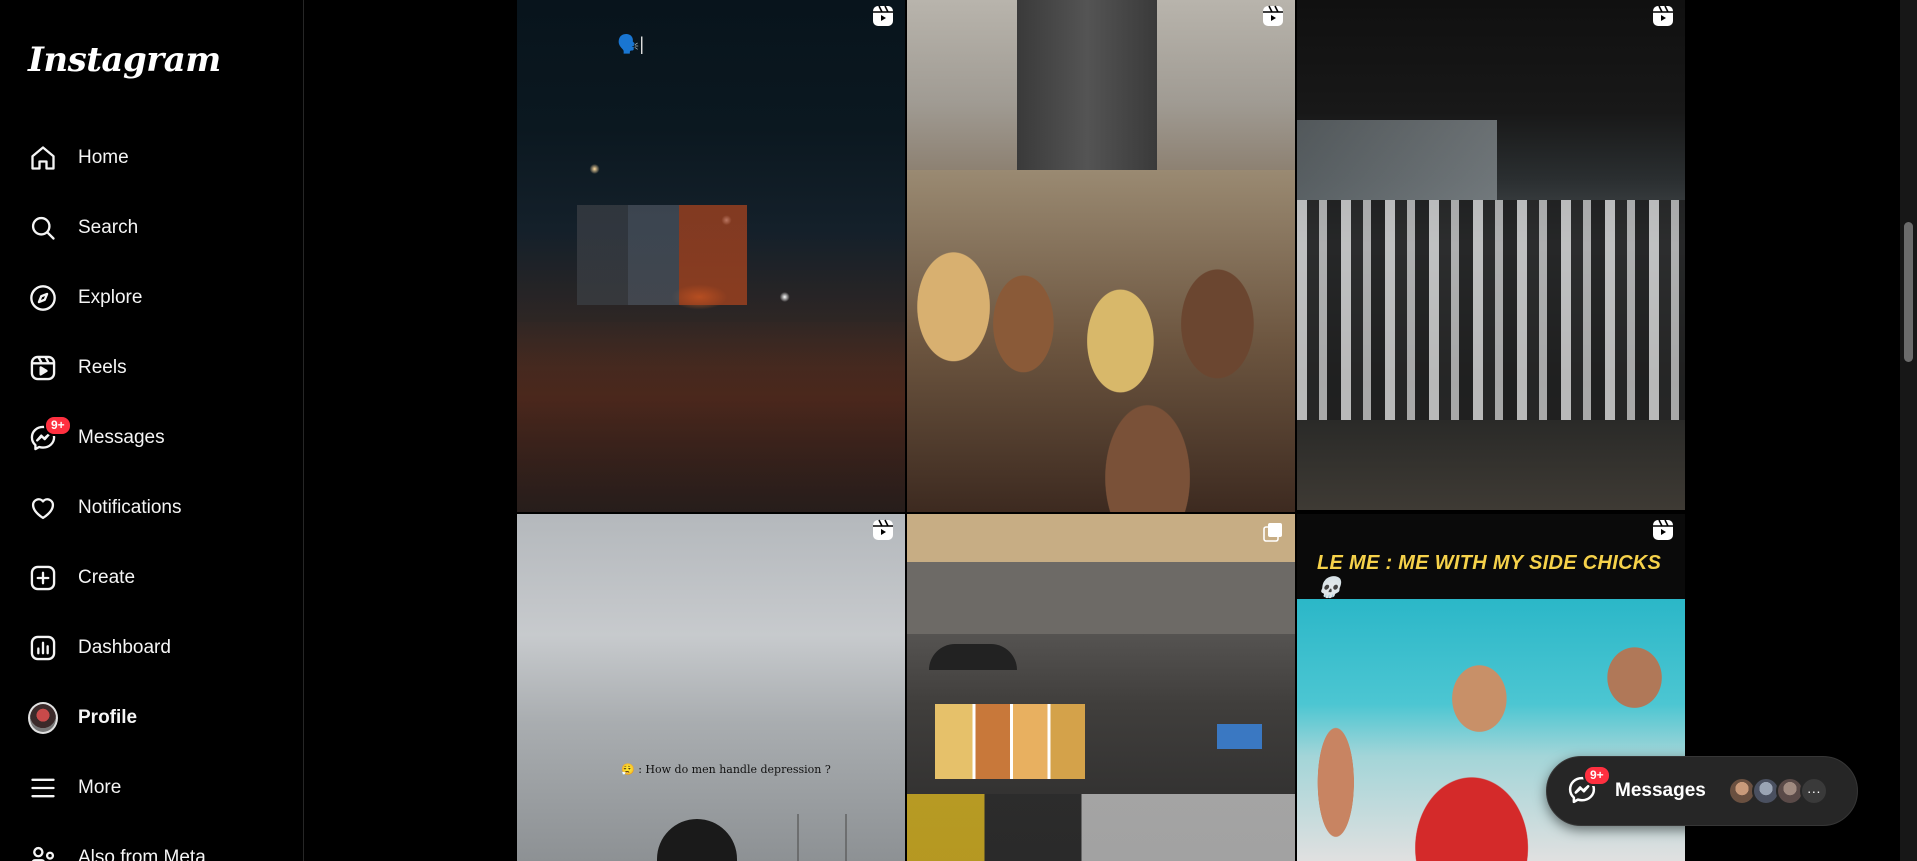  What do you see at coordinates (152, 368) in the screenshot?
I see `sidebar-item-reels: Reels` at bounding box center [152, 368].